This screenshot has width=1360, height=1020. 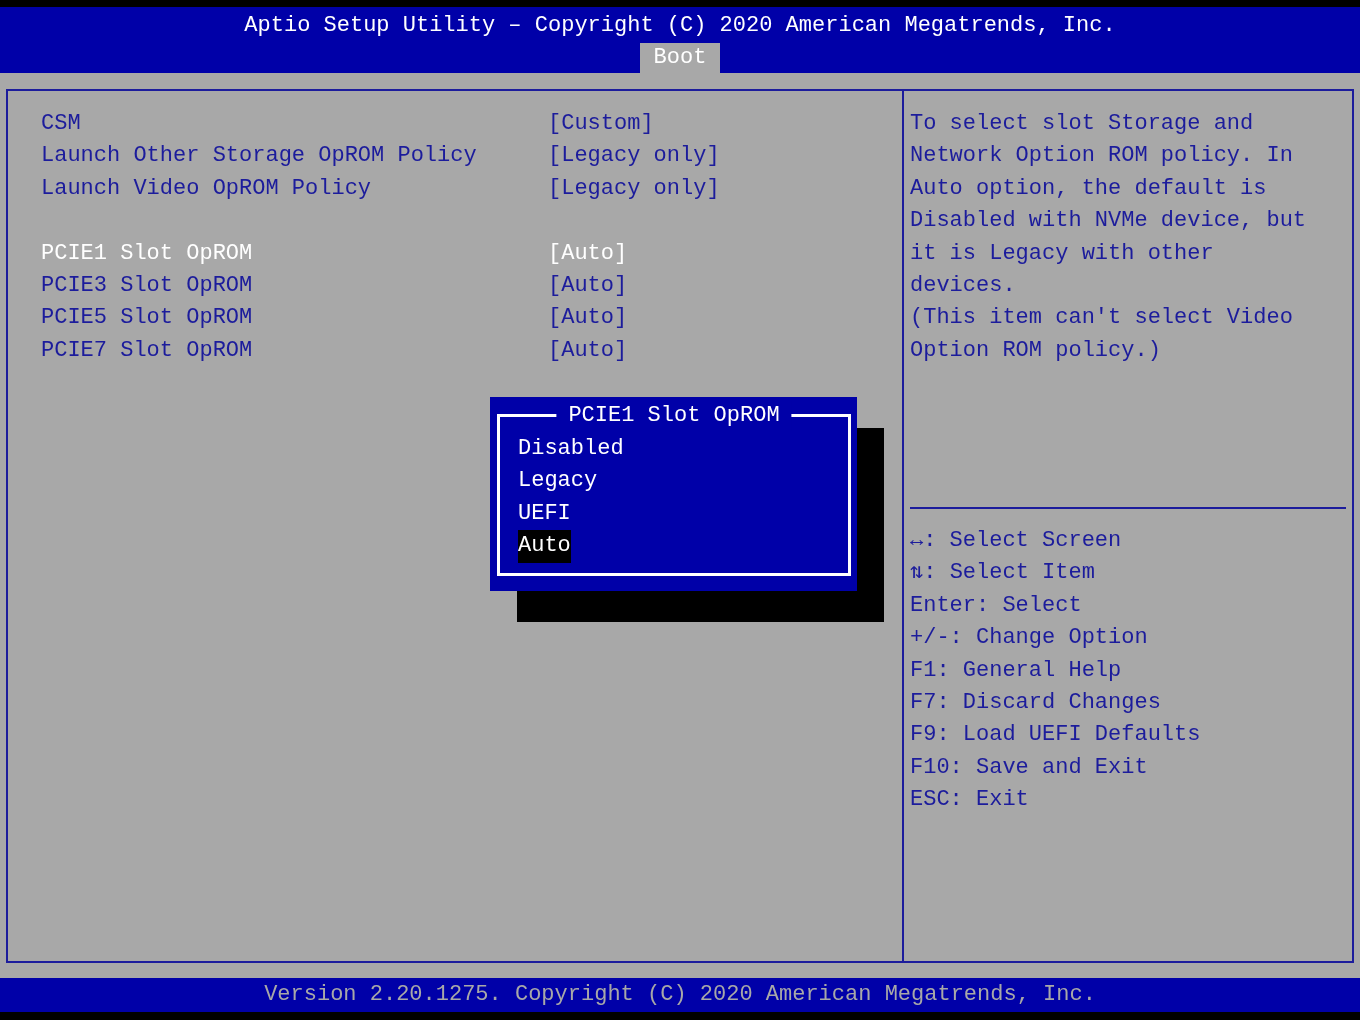 I want to click on setting-label: CSM, so click(x=294, y=124).